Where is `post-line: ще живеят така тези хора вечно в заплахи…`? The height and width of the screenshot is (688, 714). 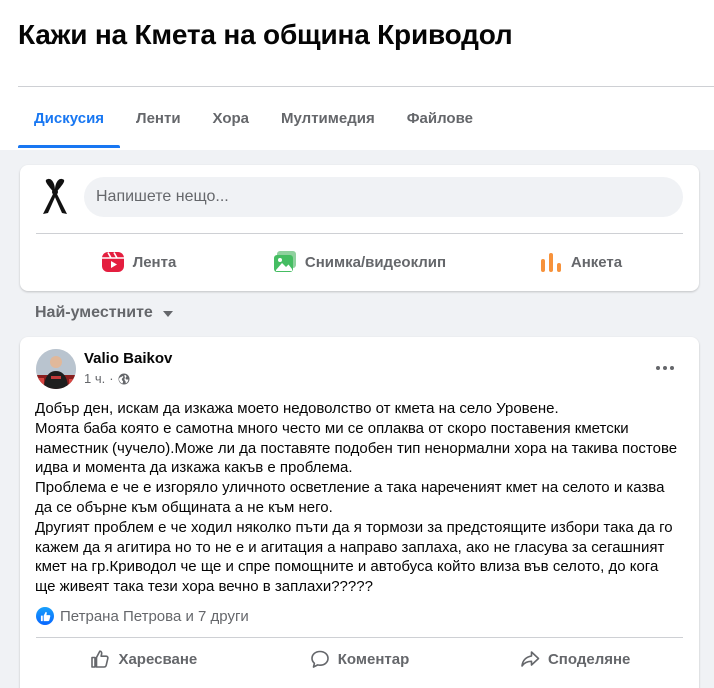 post-line: ще живеят така тези хора вечно в заплахи… is located at coordinates (204, 587).